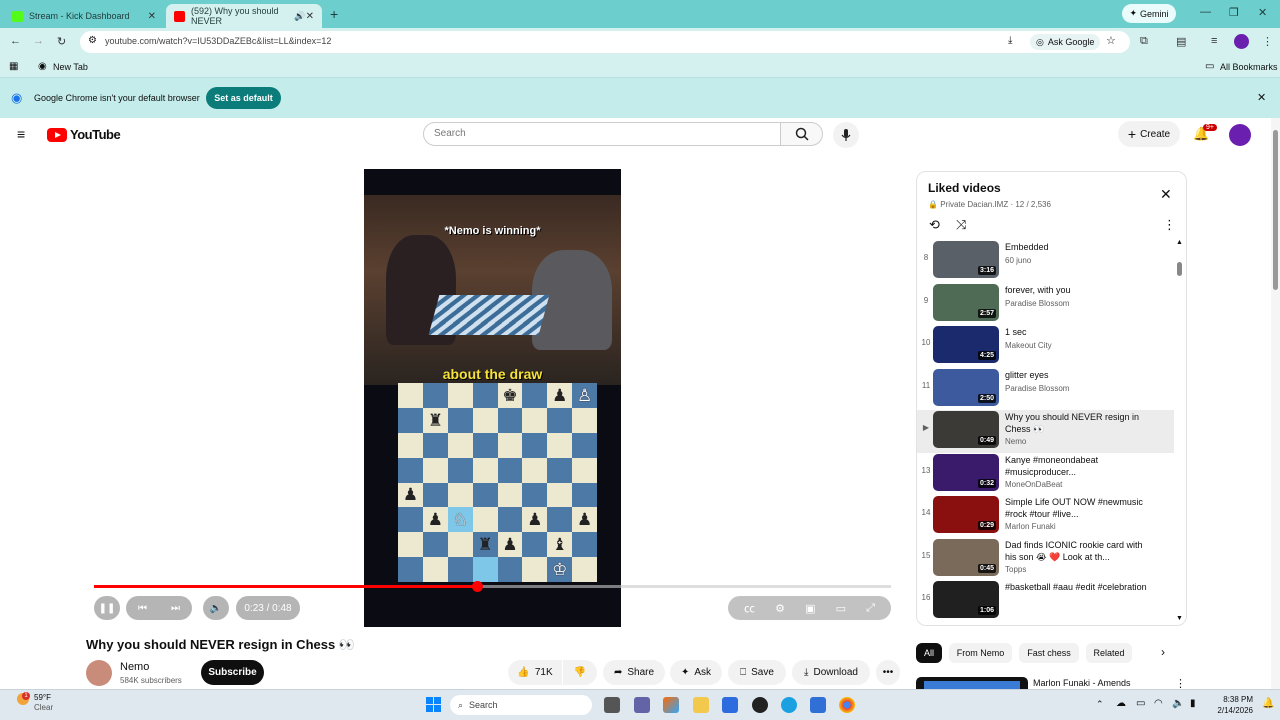 The height and width of the screenshot is (720, 1280). I want to click on reload-icon: ↻, so click(61, 41).